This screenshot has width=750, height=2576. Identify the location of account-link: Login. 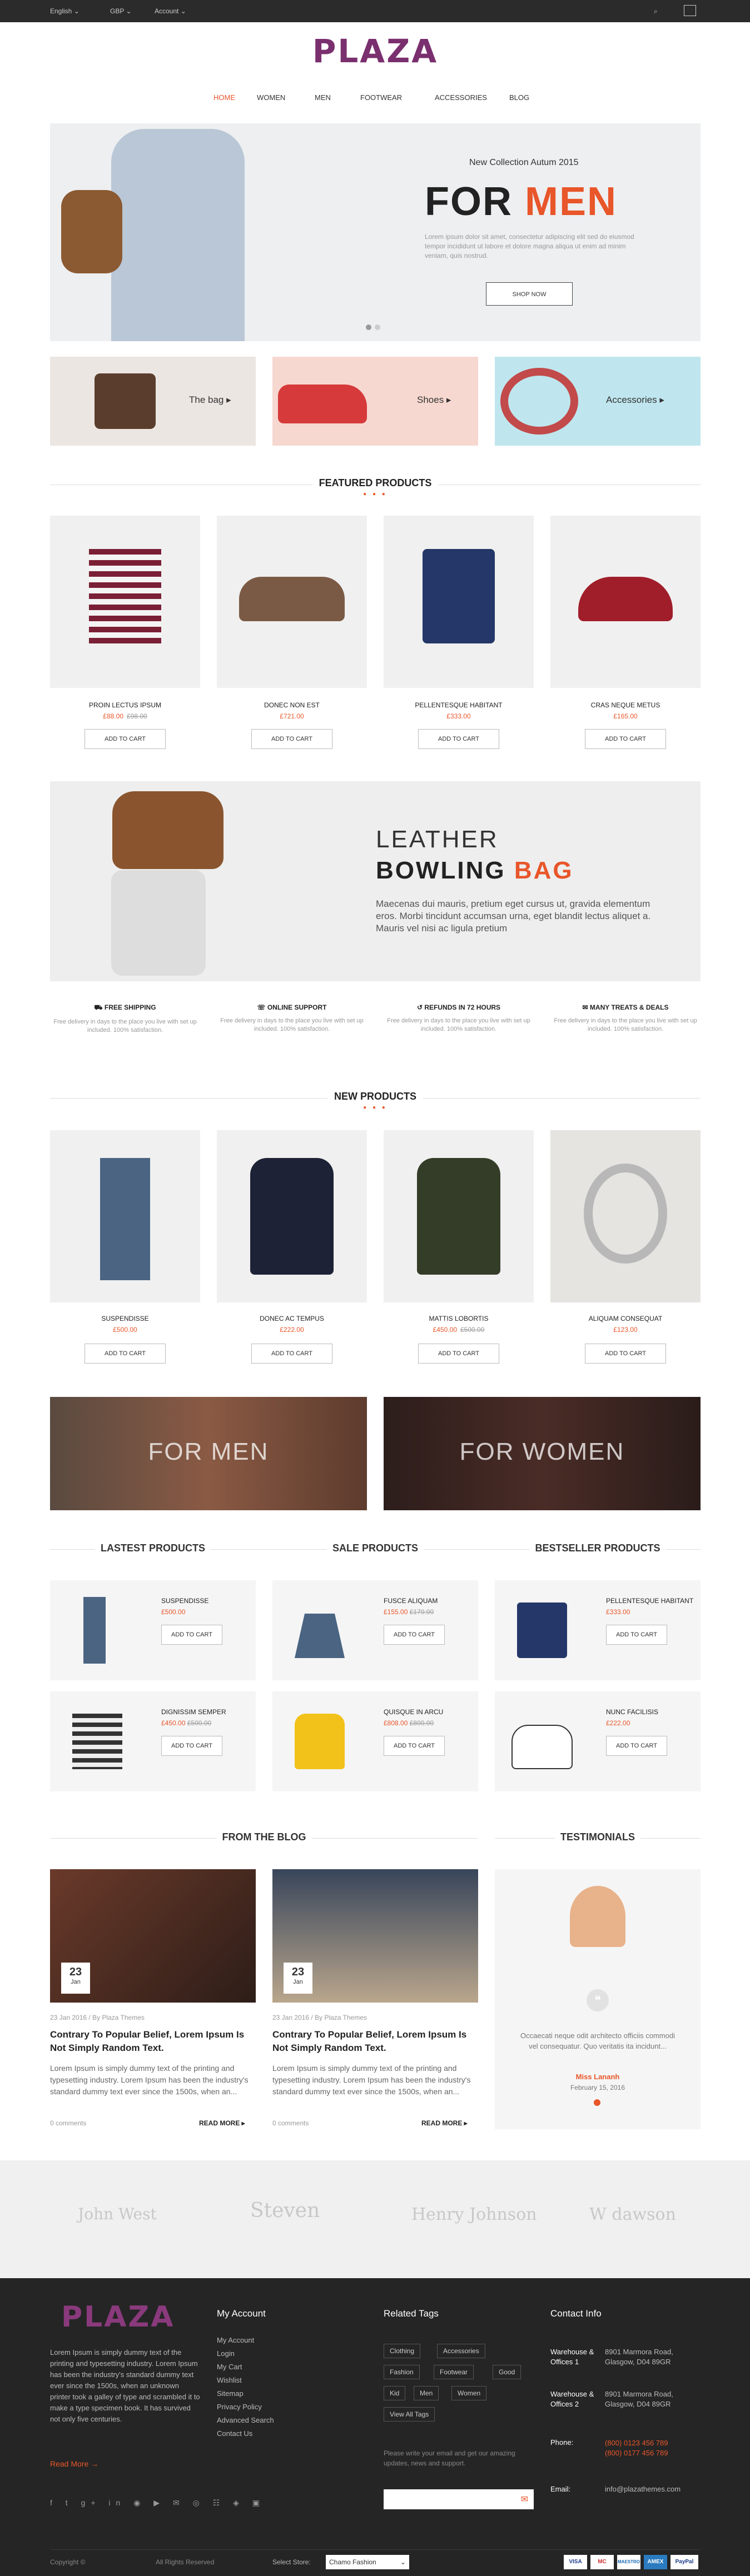
(226, 2353).